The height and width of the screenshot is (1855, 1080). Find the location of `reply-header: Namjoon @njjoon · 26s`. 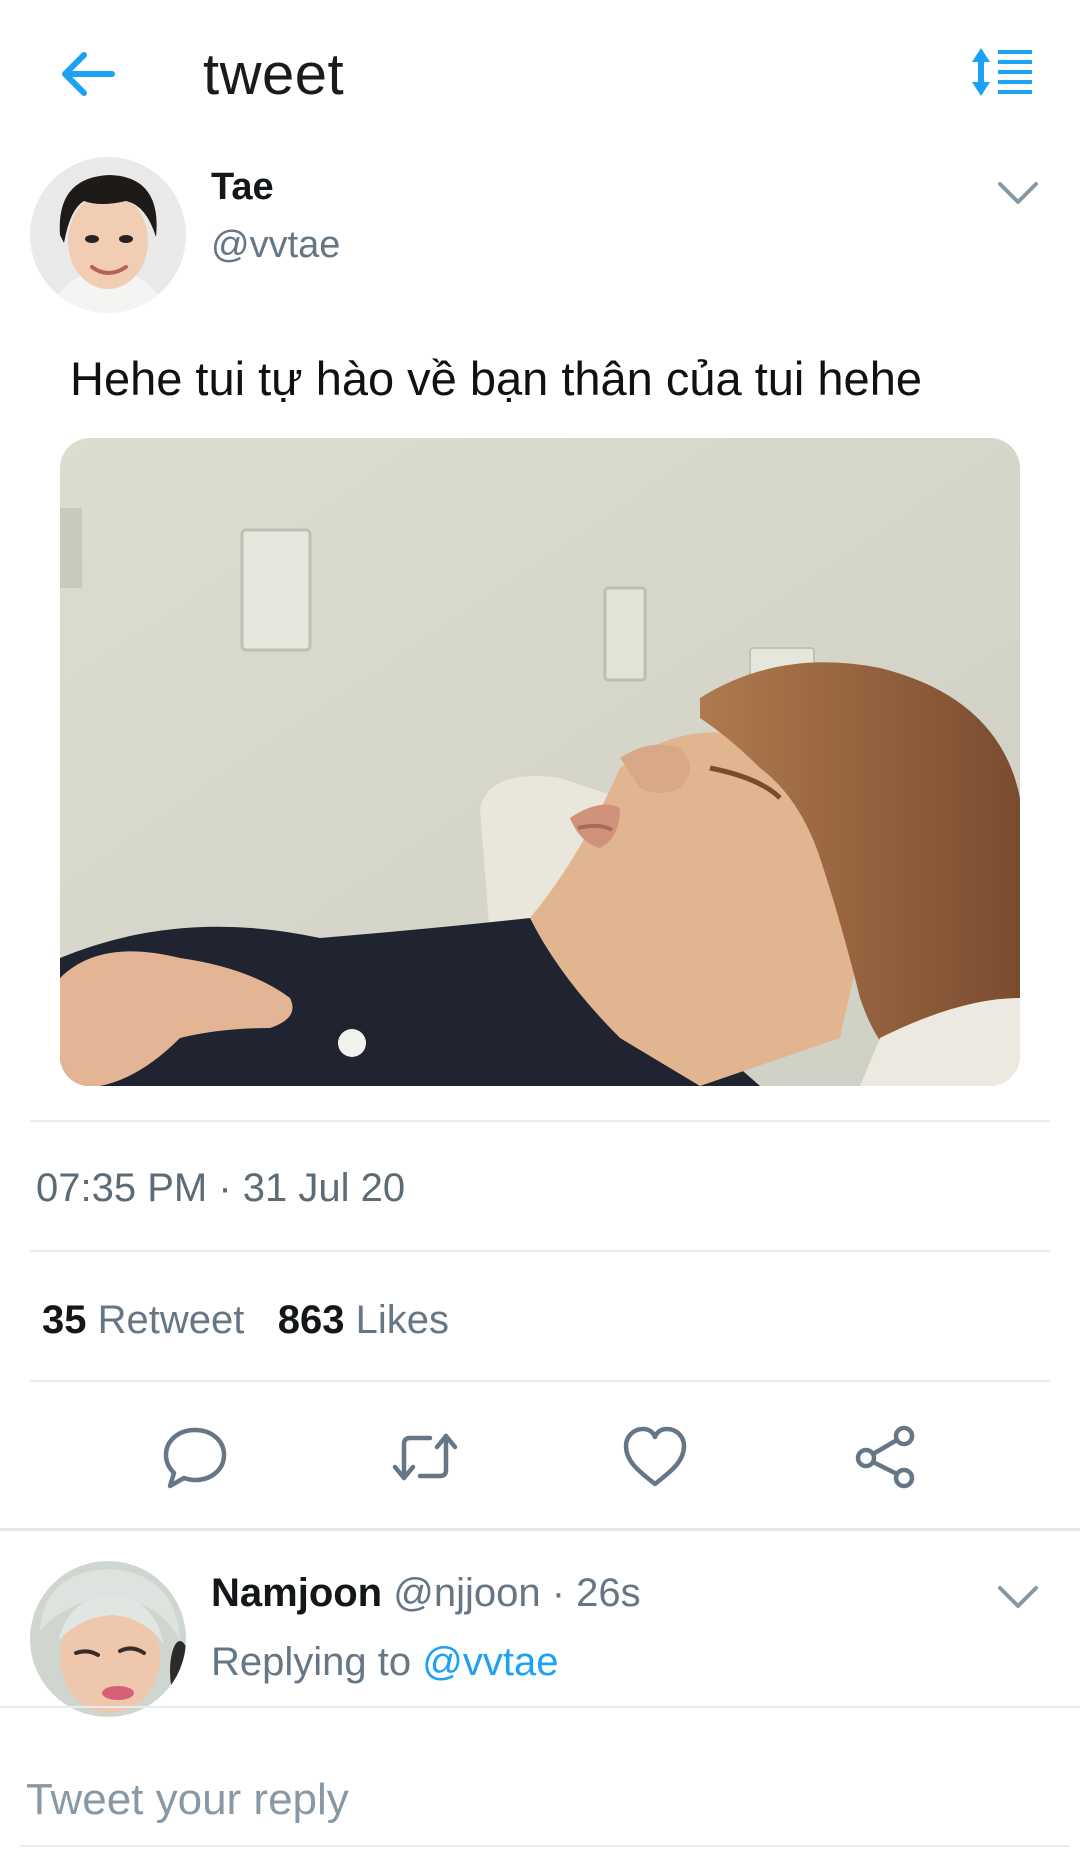

reply-header: Namjoon @njjoon · 26s is located at coordinates (426, 1593).